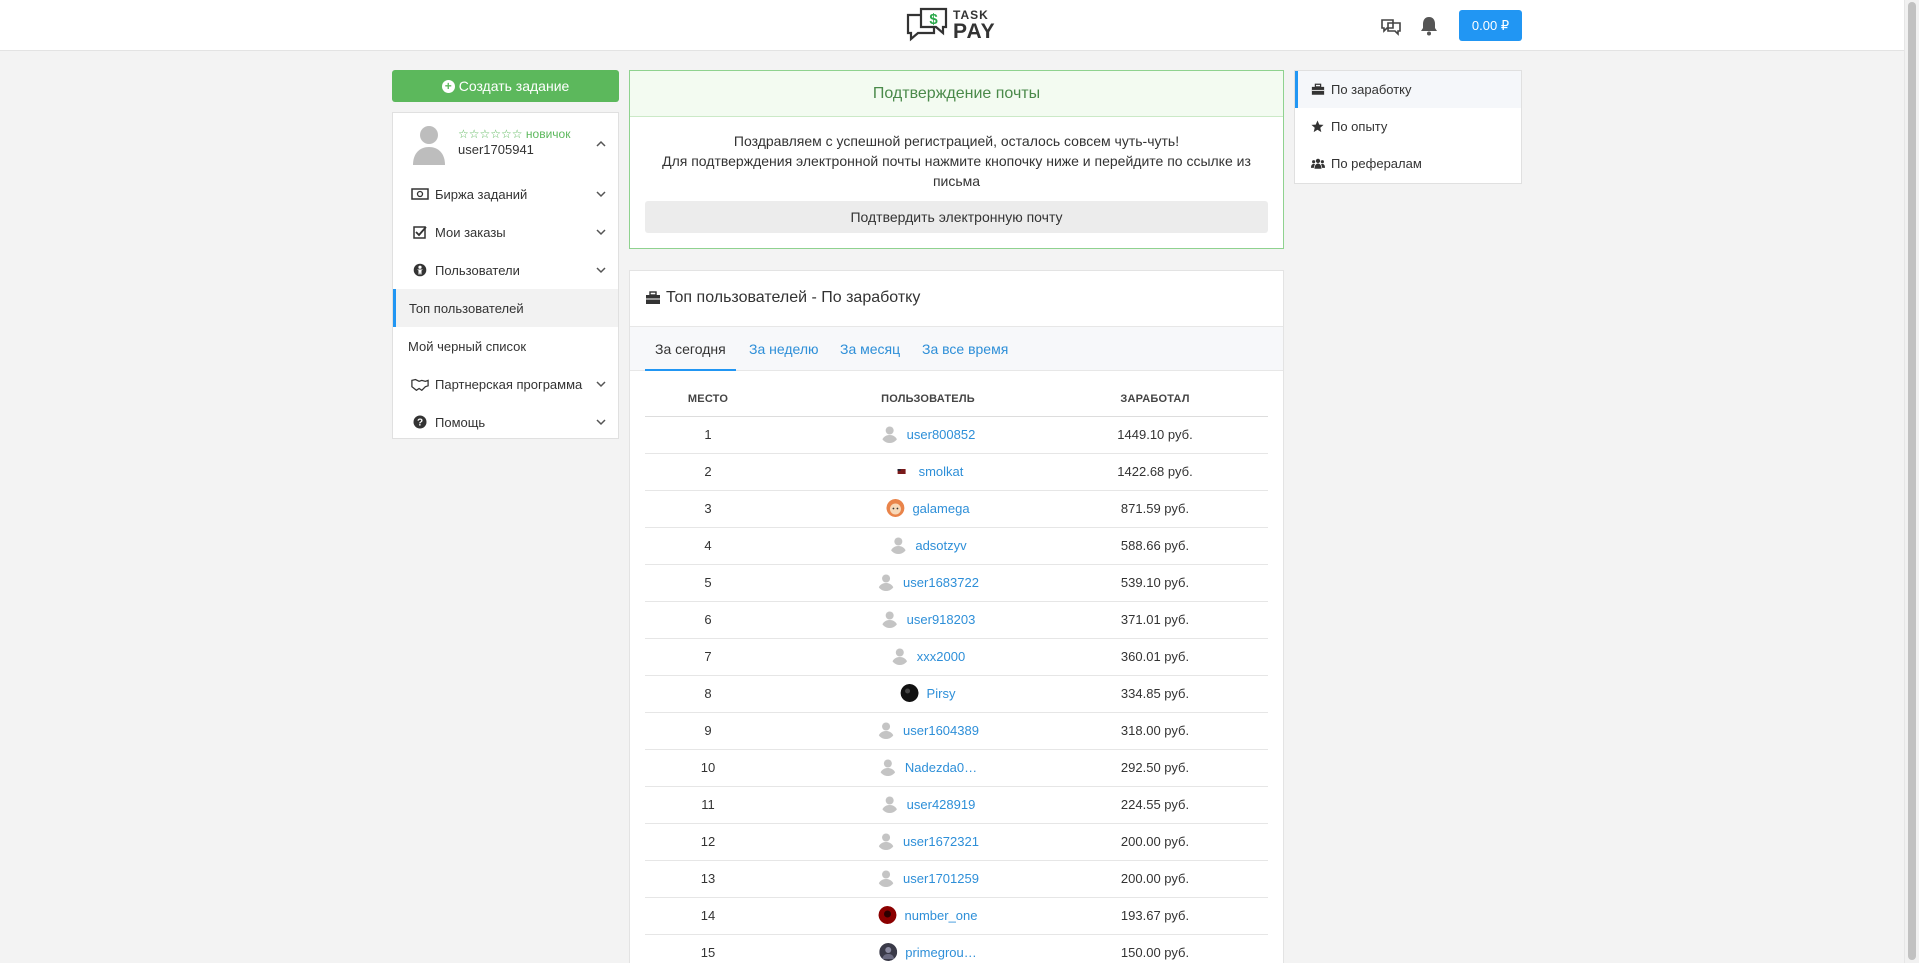  I want to click on nav-label: По рефералам, so click(1376, 163).